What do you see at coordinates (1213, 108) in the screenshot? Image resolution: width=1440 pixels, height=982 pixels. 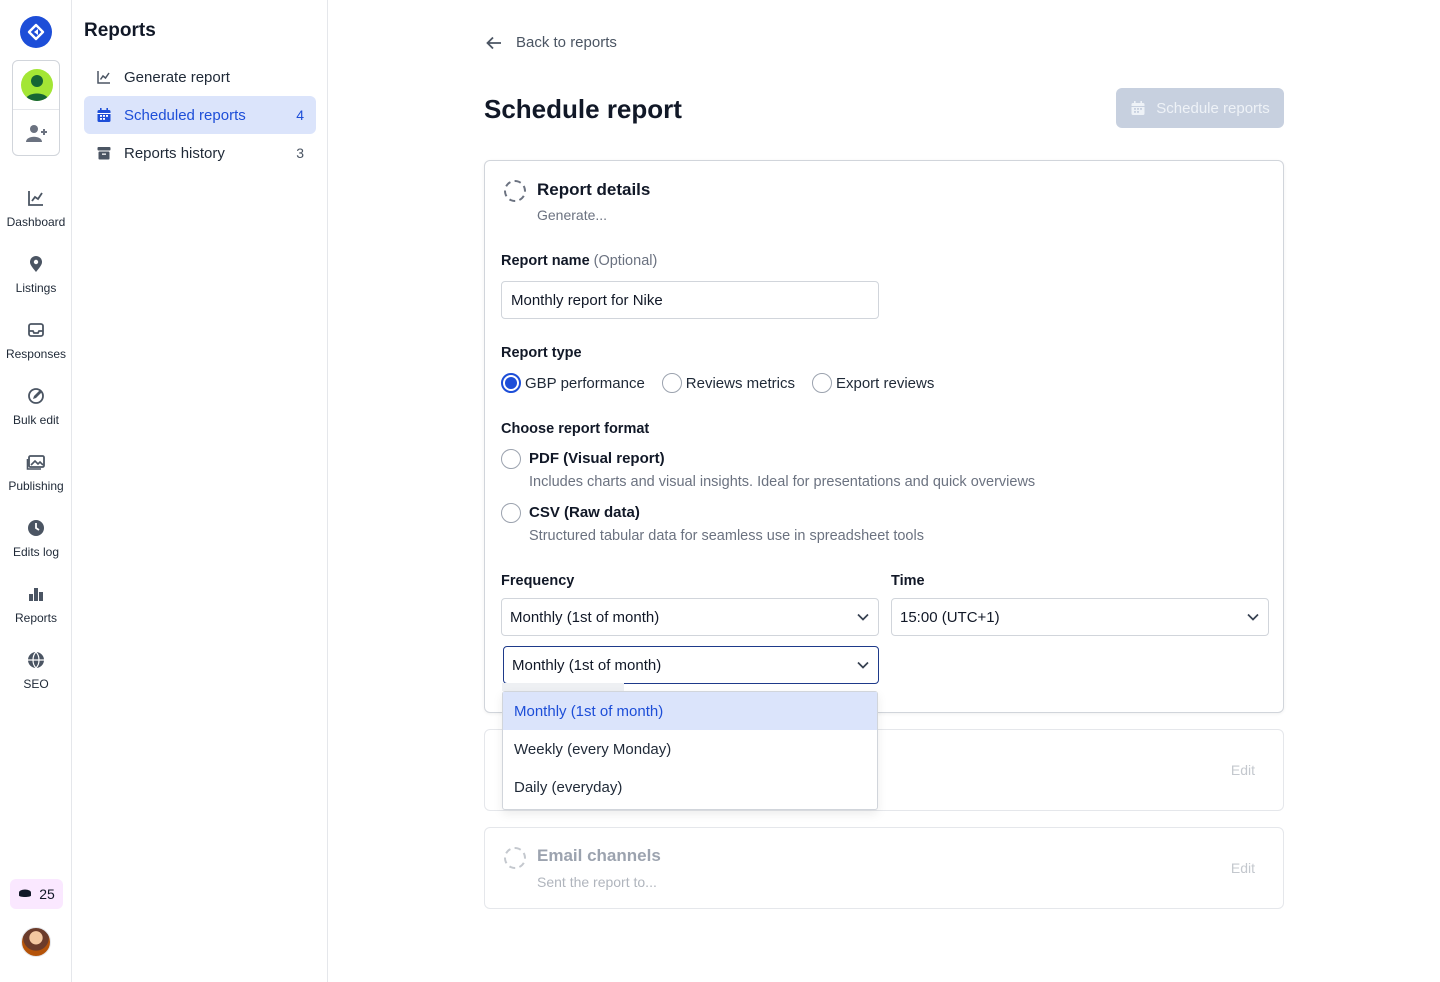 I see `schedule-reports-label: Schedule reports` at bounding box center [1213, 108].